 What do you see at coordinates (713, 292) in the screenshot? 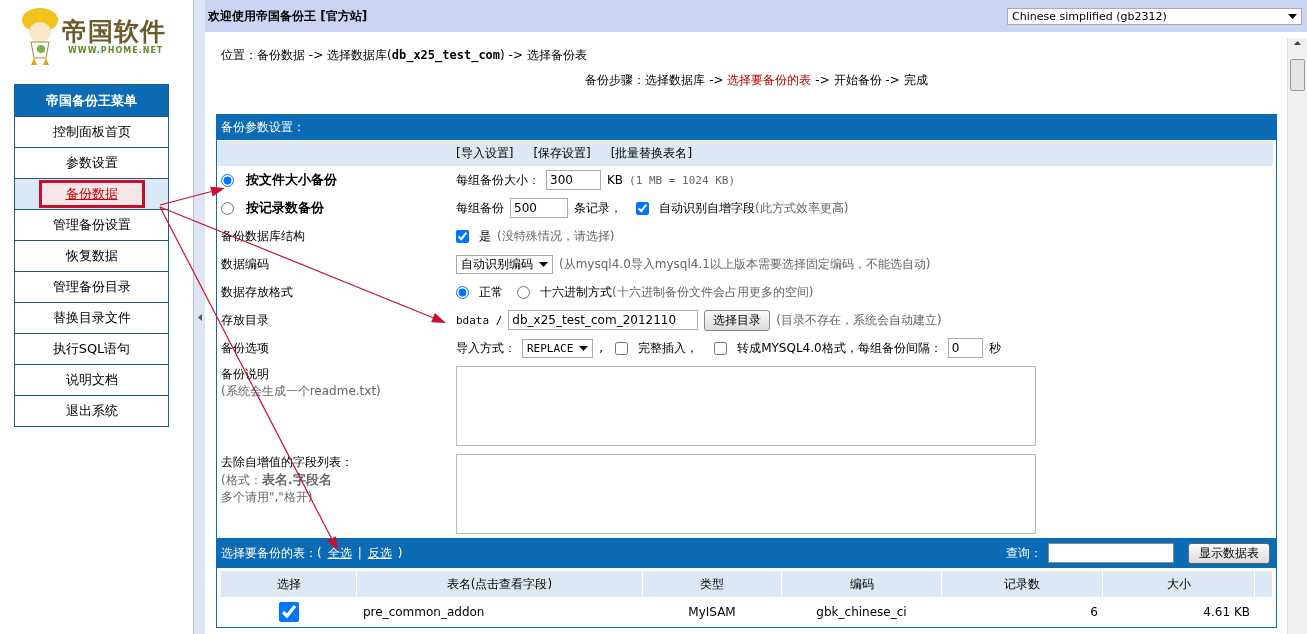
I see `hint-text: (十六进制备份文件会占用更多的空间)` at bounding box center [713, 292].